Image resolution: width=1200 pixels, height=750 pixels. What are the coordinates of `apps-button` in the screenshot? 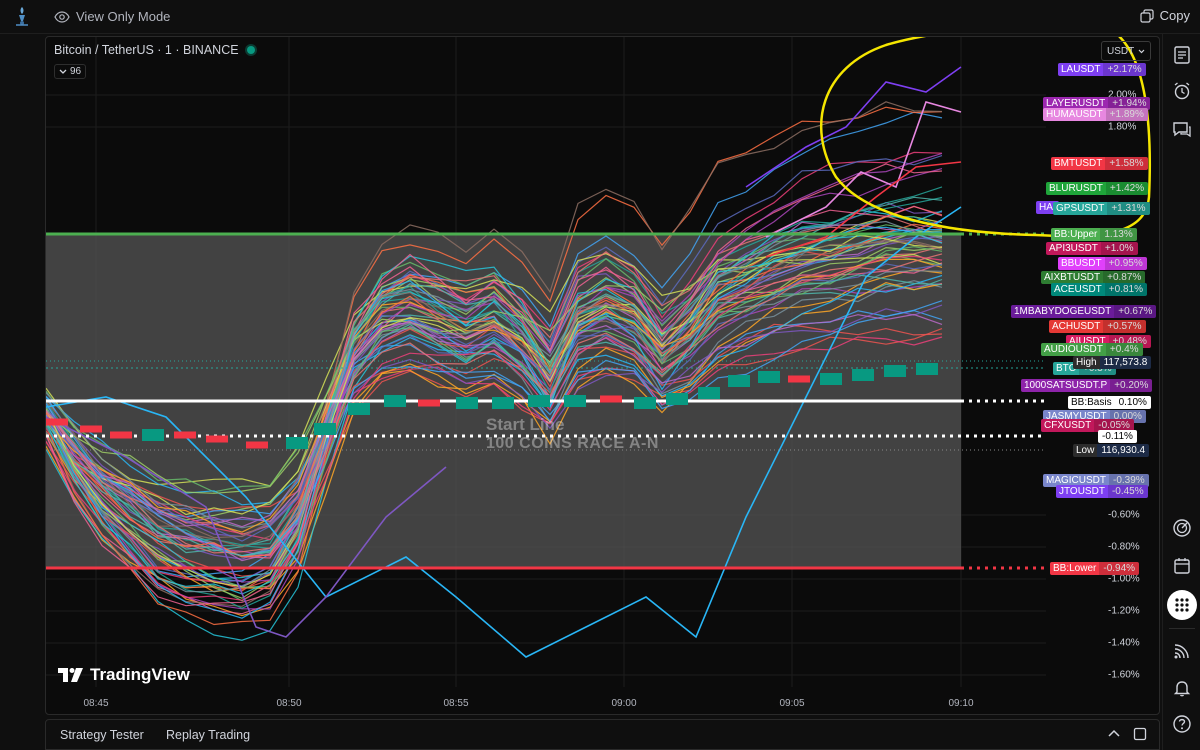 It's located at (1182, 605).